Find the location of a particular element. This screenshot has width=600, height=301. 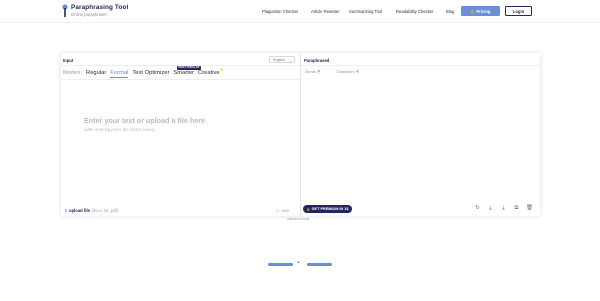

delete-icon: 🗑 is located at coordinates (529, 208).